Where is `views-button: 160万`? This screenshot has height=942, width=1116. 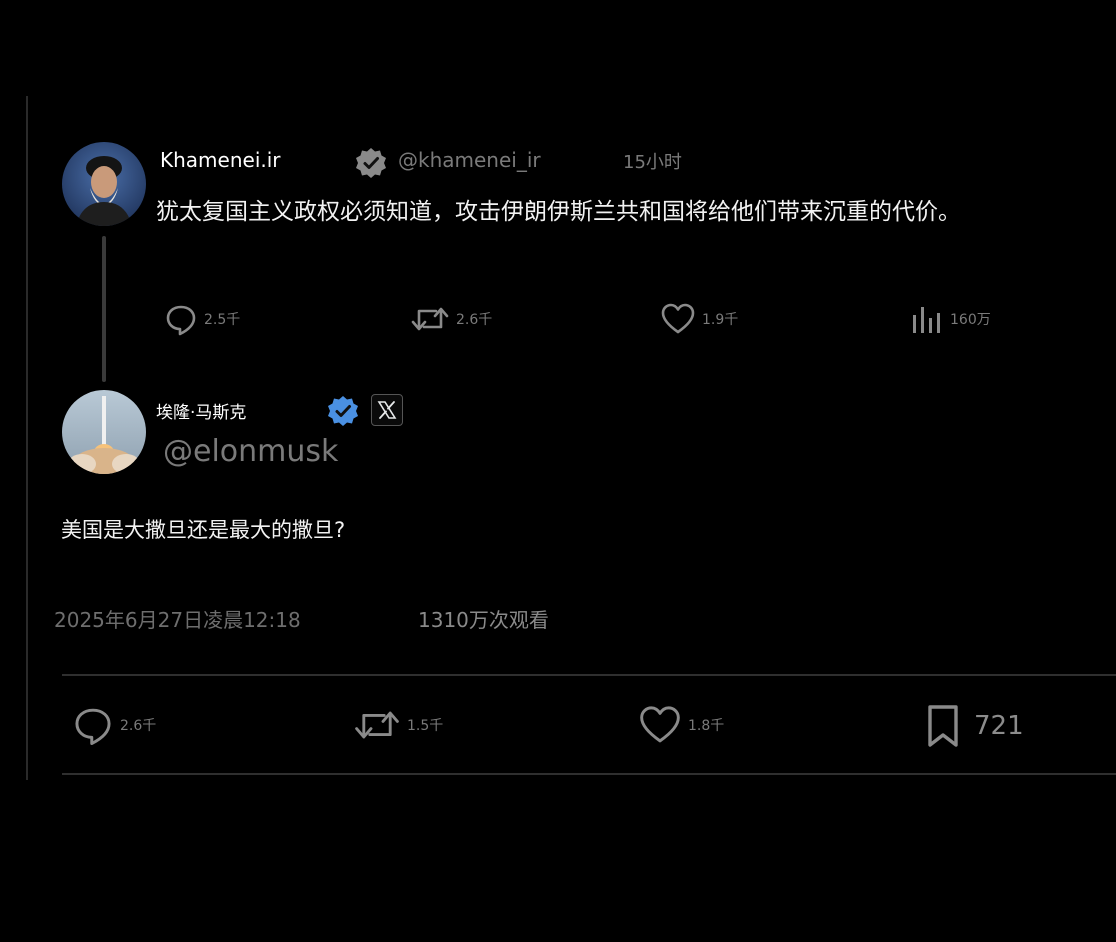
views-button: 160万 is located at coordinates (950, 319).